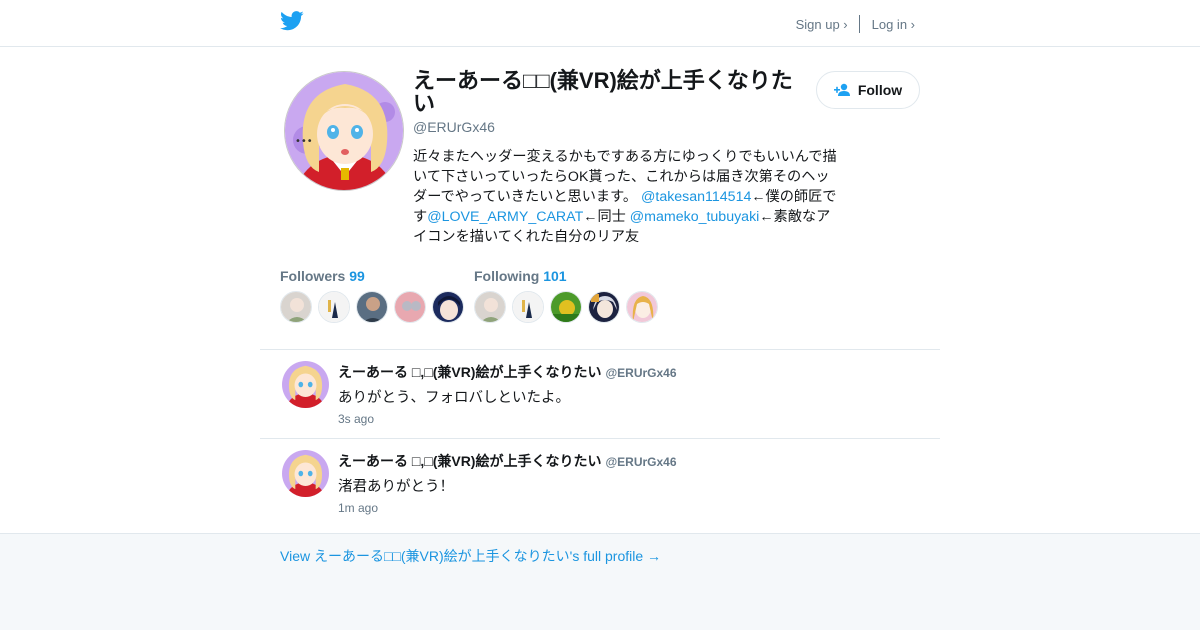 Image resolution: width=1200 pixels, height=630 pixels. I want to click on follow-button: Follow, so click(868, 90).